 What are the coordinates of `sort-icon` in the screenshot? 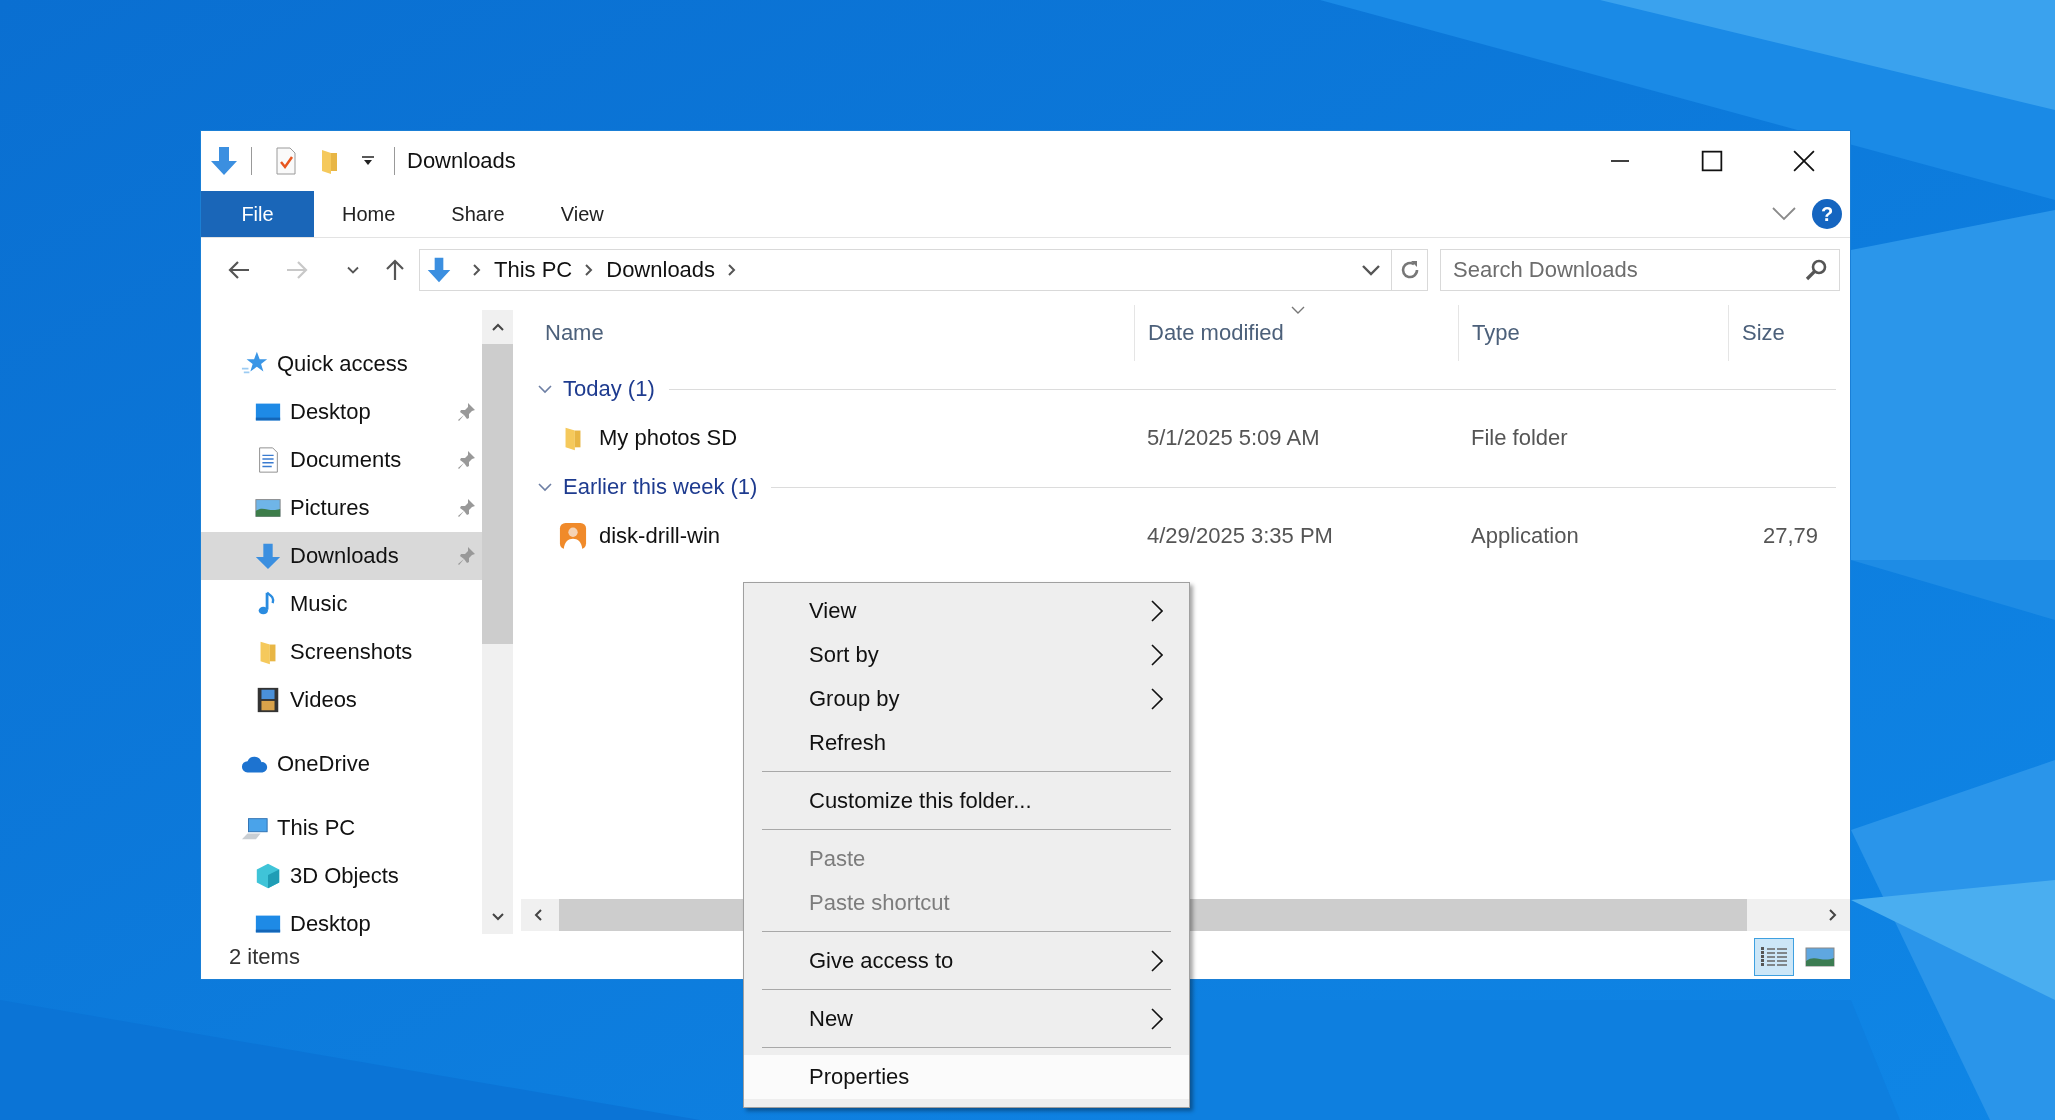 It's located at (1298, 310).